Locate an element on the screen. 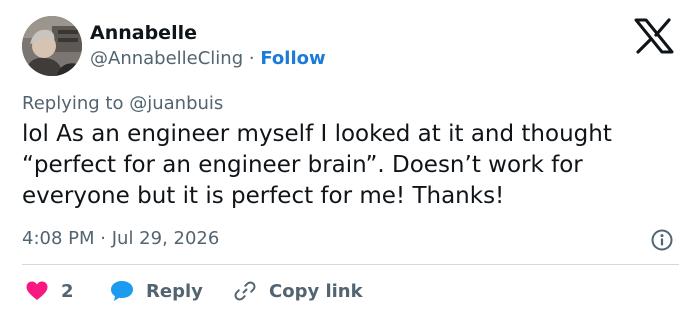 The image size is (700, 318). speech-bubble-icon is located at coordinates (122, 291).